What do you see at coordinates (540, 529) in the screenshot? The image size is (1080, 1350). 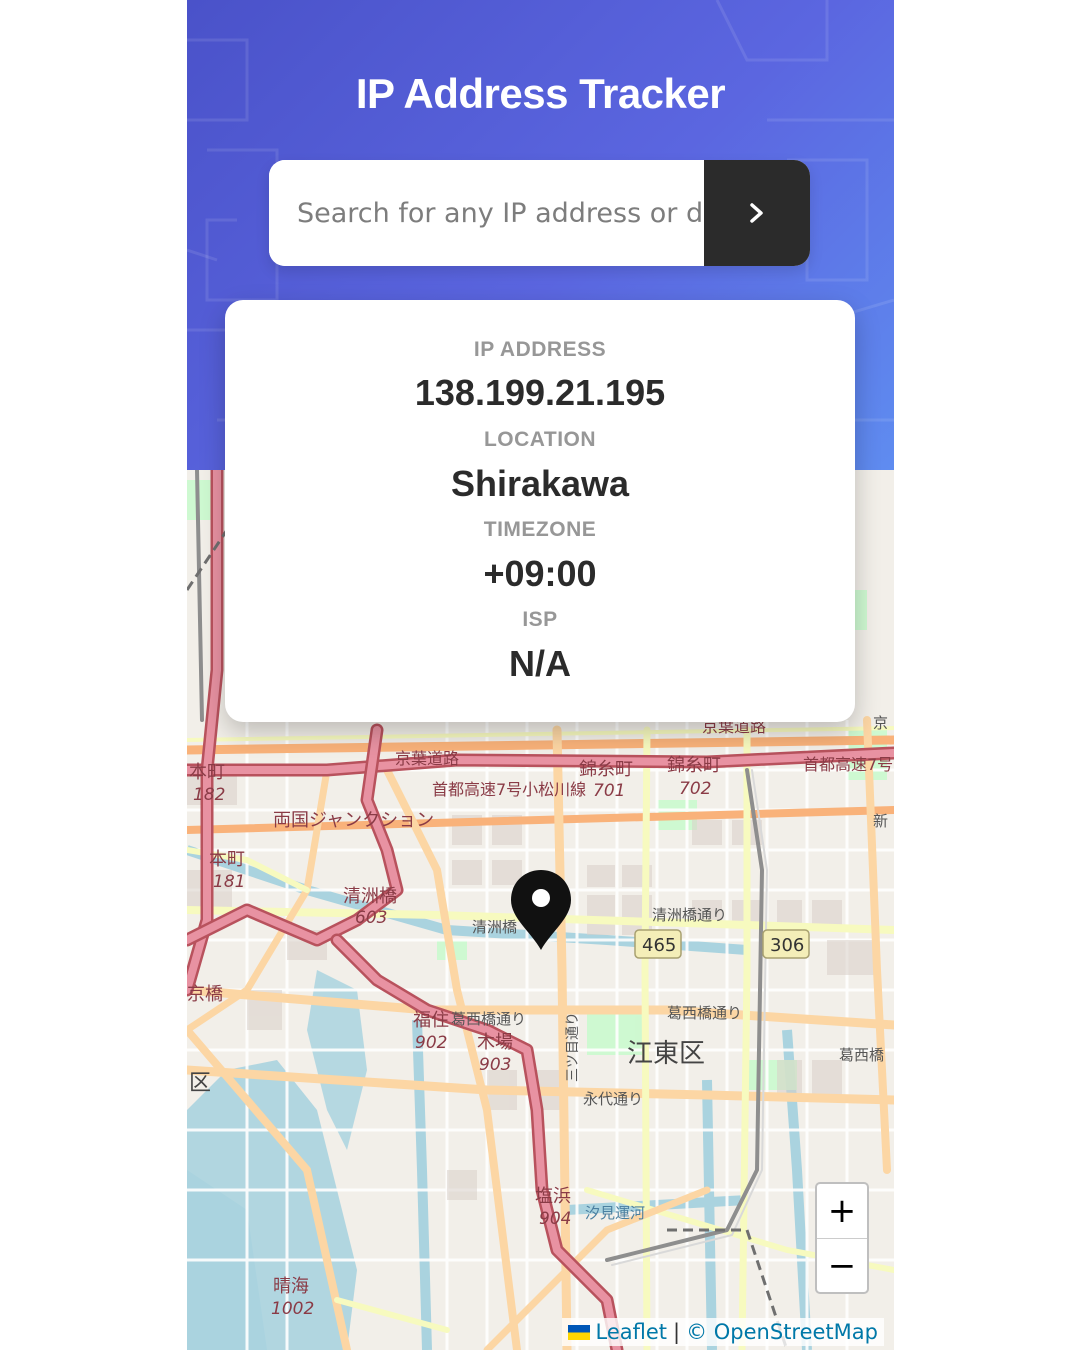 I see `timezone-label: TIMEZONE` at bounding box center [540, 529].